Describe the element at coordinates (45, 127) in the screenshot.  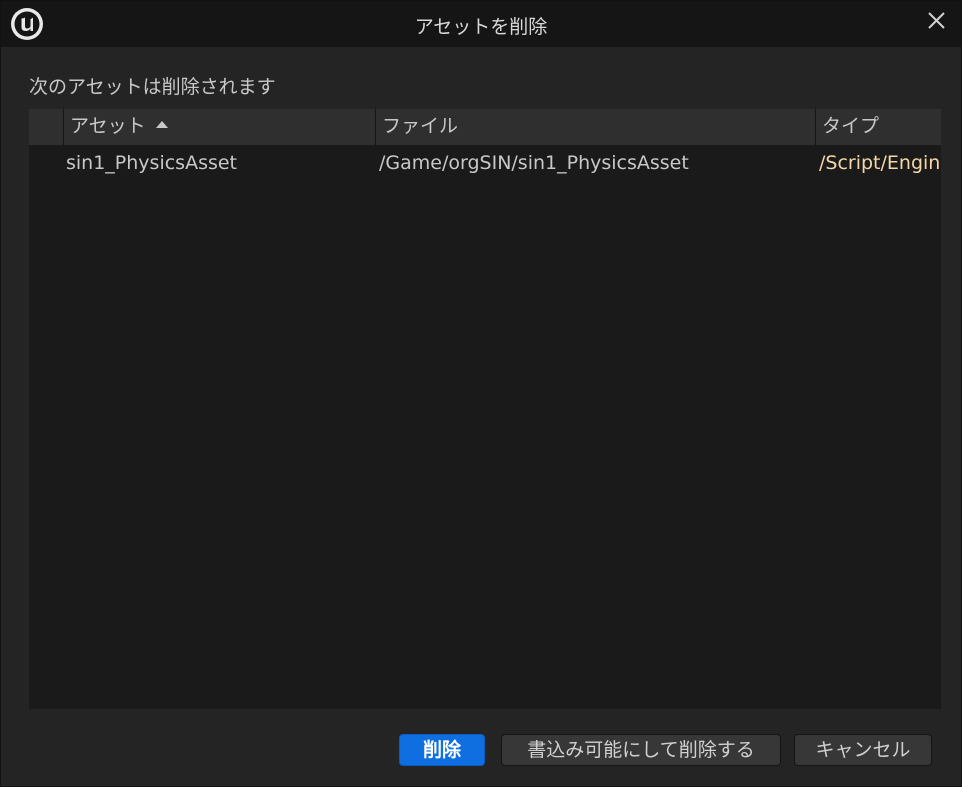
I see `column-header-blank` at that location.